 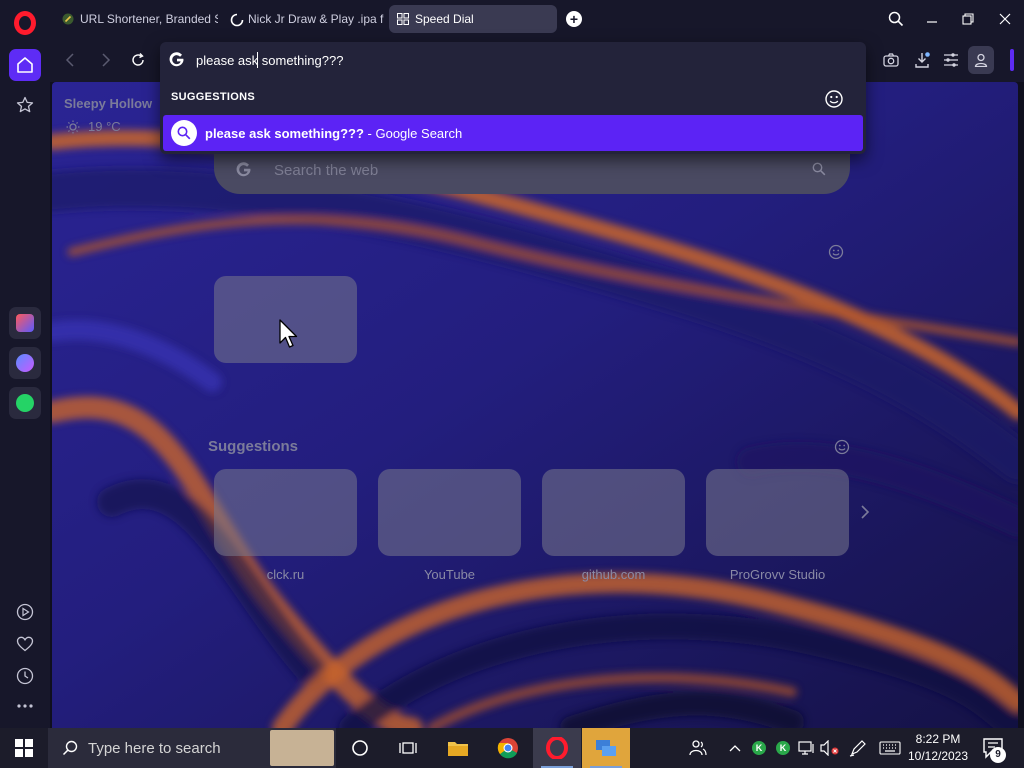 What do you see at coordinates (25, 676) in the screenshot?
I see `history-icon` at bounding box center [25, 676].